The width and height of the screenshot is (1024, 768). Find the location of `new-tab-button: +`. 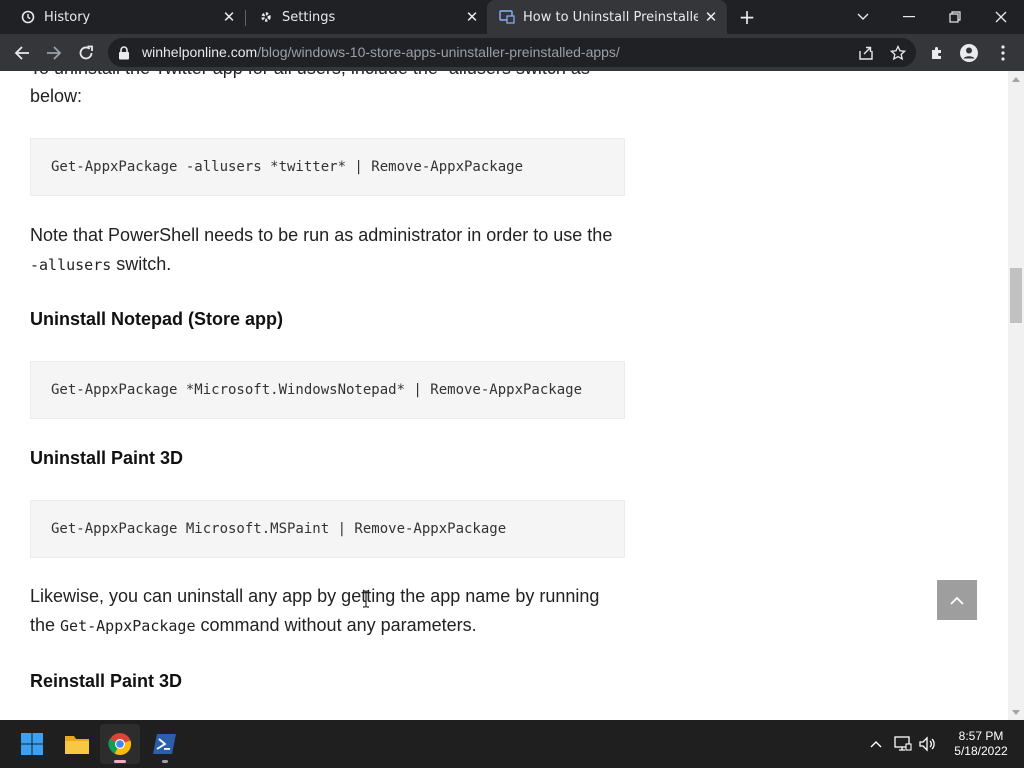

new-tab-button: + is located at coordinates (747, 17).